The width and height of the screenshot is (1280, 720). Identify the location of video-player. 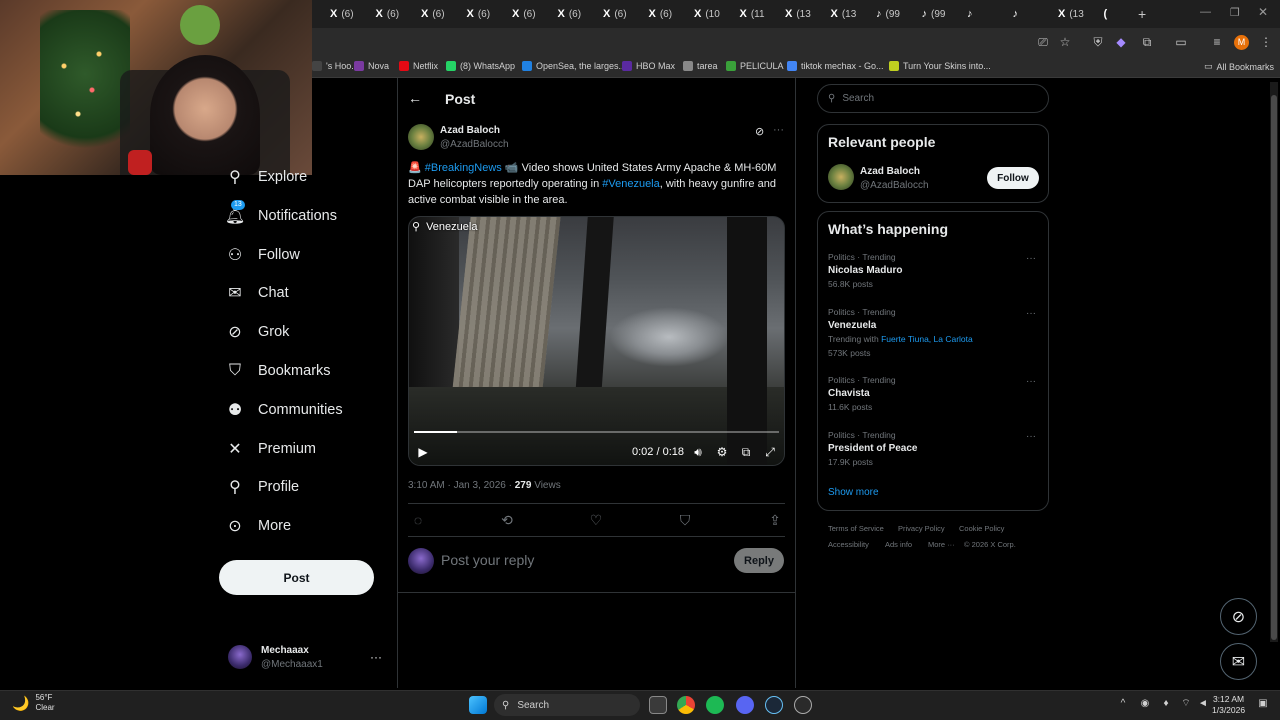
(596, 341).